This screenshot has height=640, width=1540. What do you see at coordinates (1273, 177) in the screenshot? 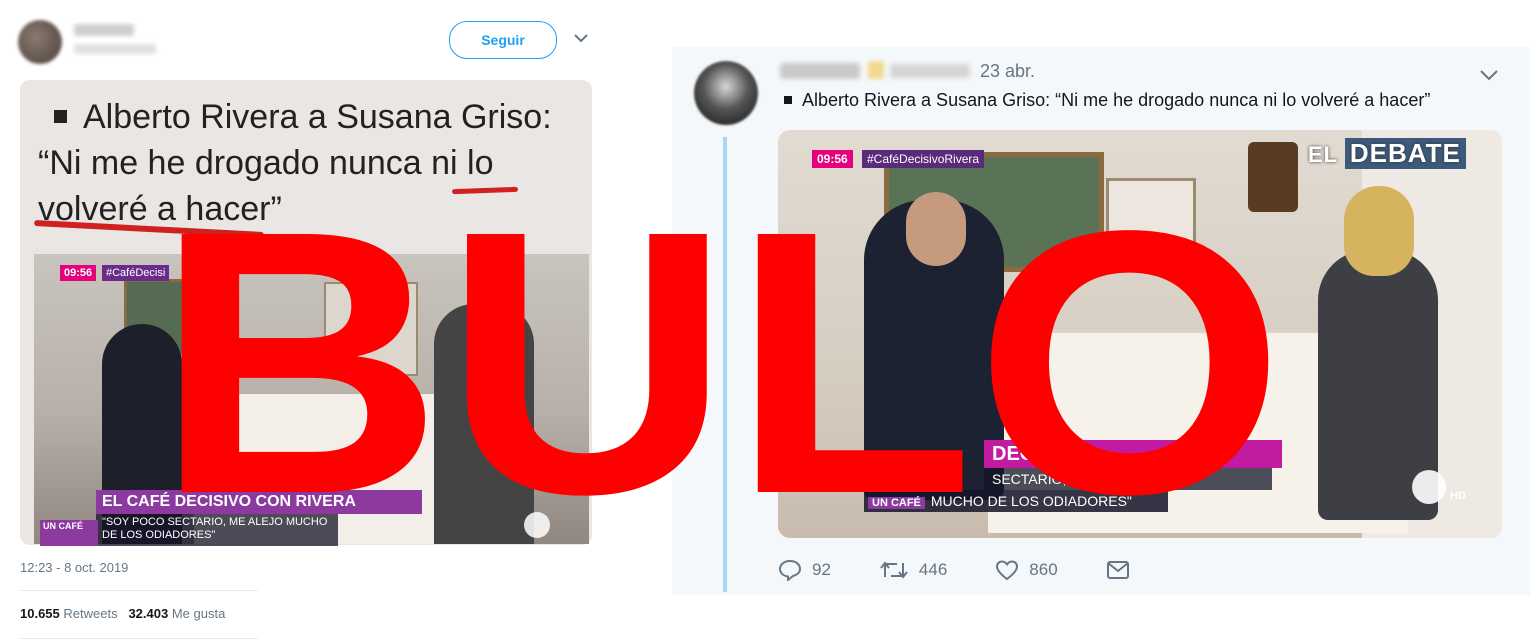
I see `wall-clock` at bounding box center [1273, 177].